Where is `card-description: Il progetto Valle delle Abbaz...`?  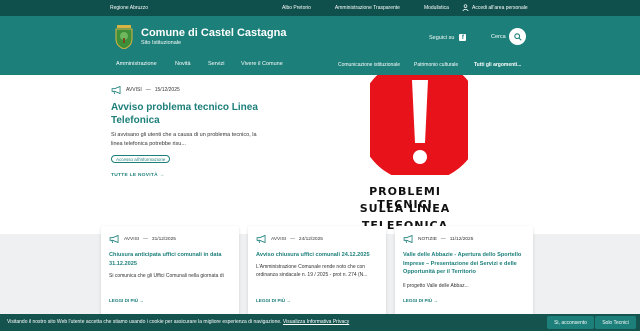 card-description: Il progetto Valle delle Abbaz... is located at coordinates (436, 286).